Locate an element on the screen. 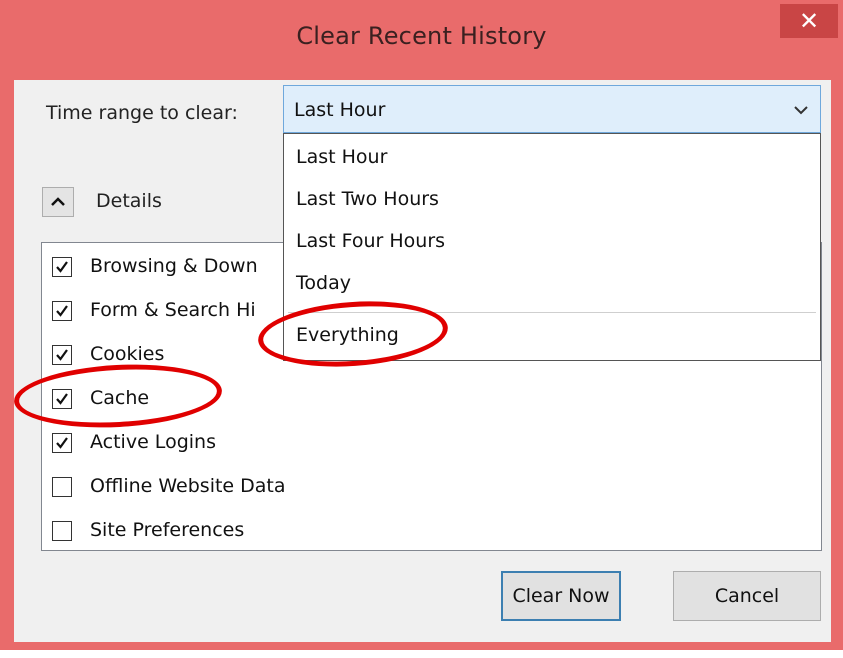 The image size is (843, 658). list-item-label: Cookies is located at coordinates (127, 354).